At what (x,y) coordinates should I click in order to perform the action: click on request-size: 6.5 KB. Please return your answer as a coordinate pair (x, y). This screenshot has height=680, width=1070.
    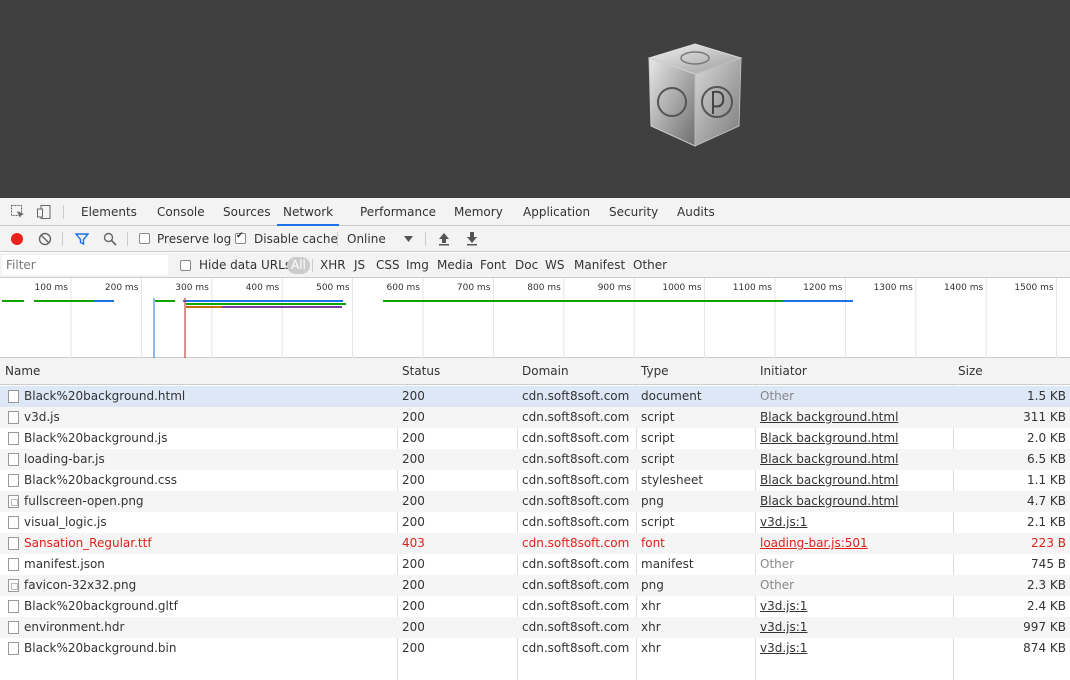
    Looking at the image, I should click on (1046, 459).